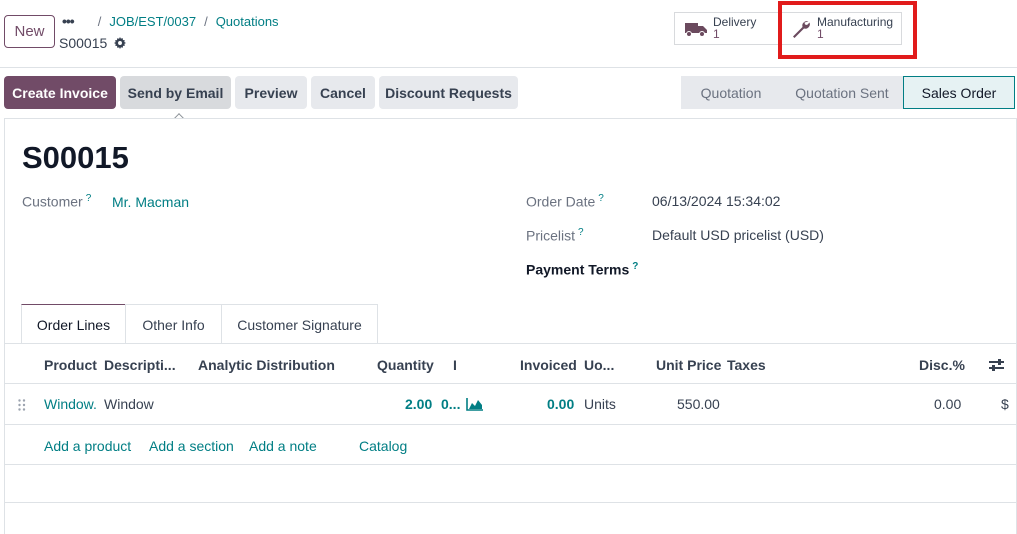 Image resolution: width=1017 pixels, height=534 pixels. What do you see at coordinates (83, 43) in the screenshot?
I see `record-name-label: S00015` at bounding box center [83, 43].